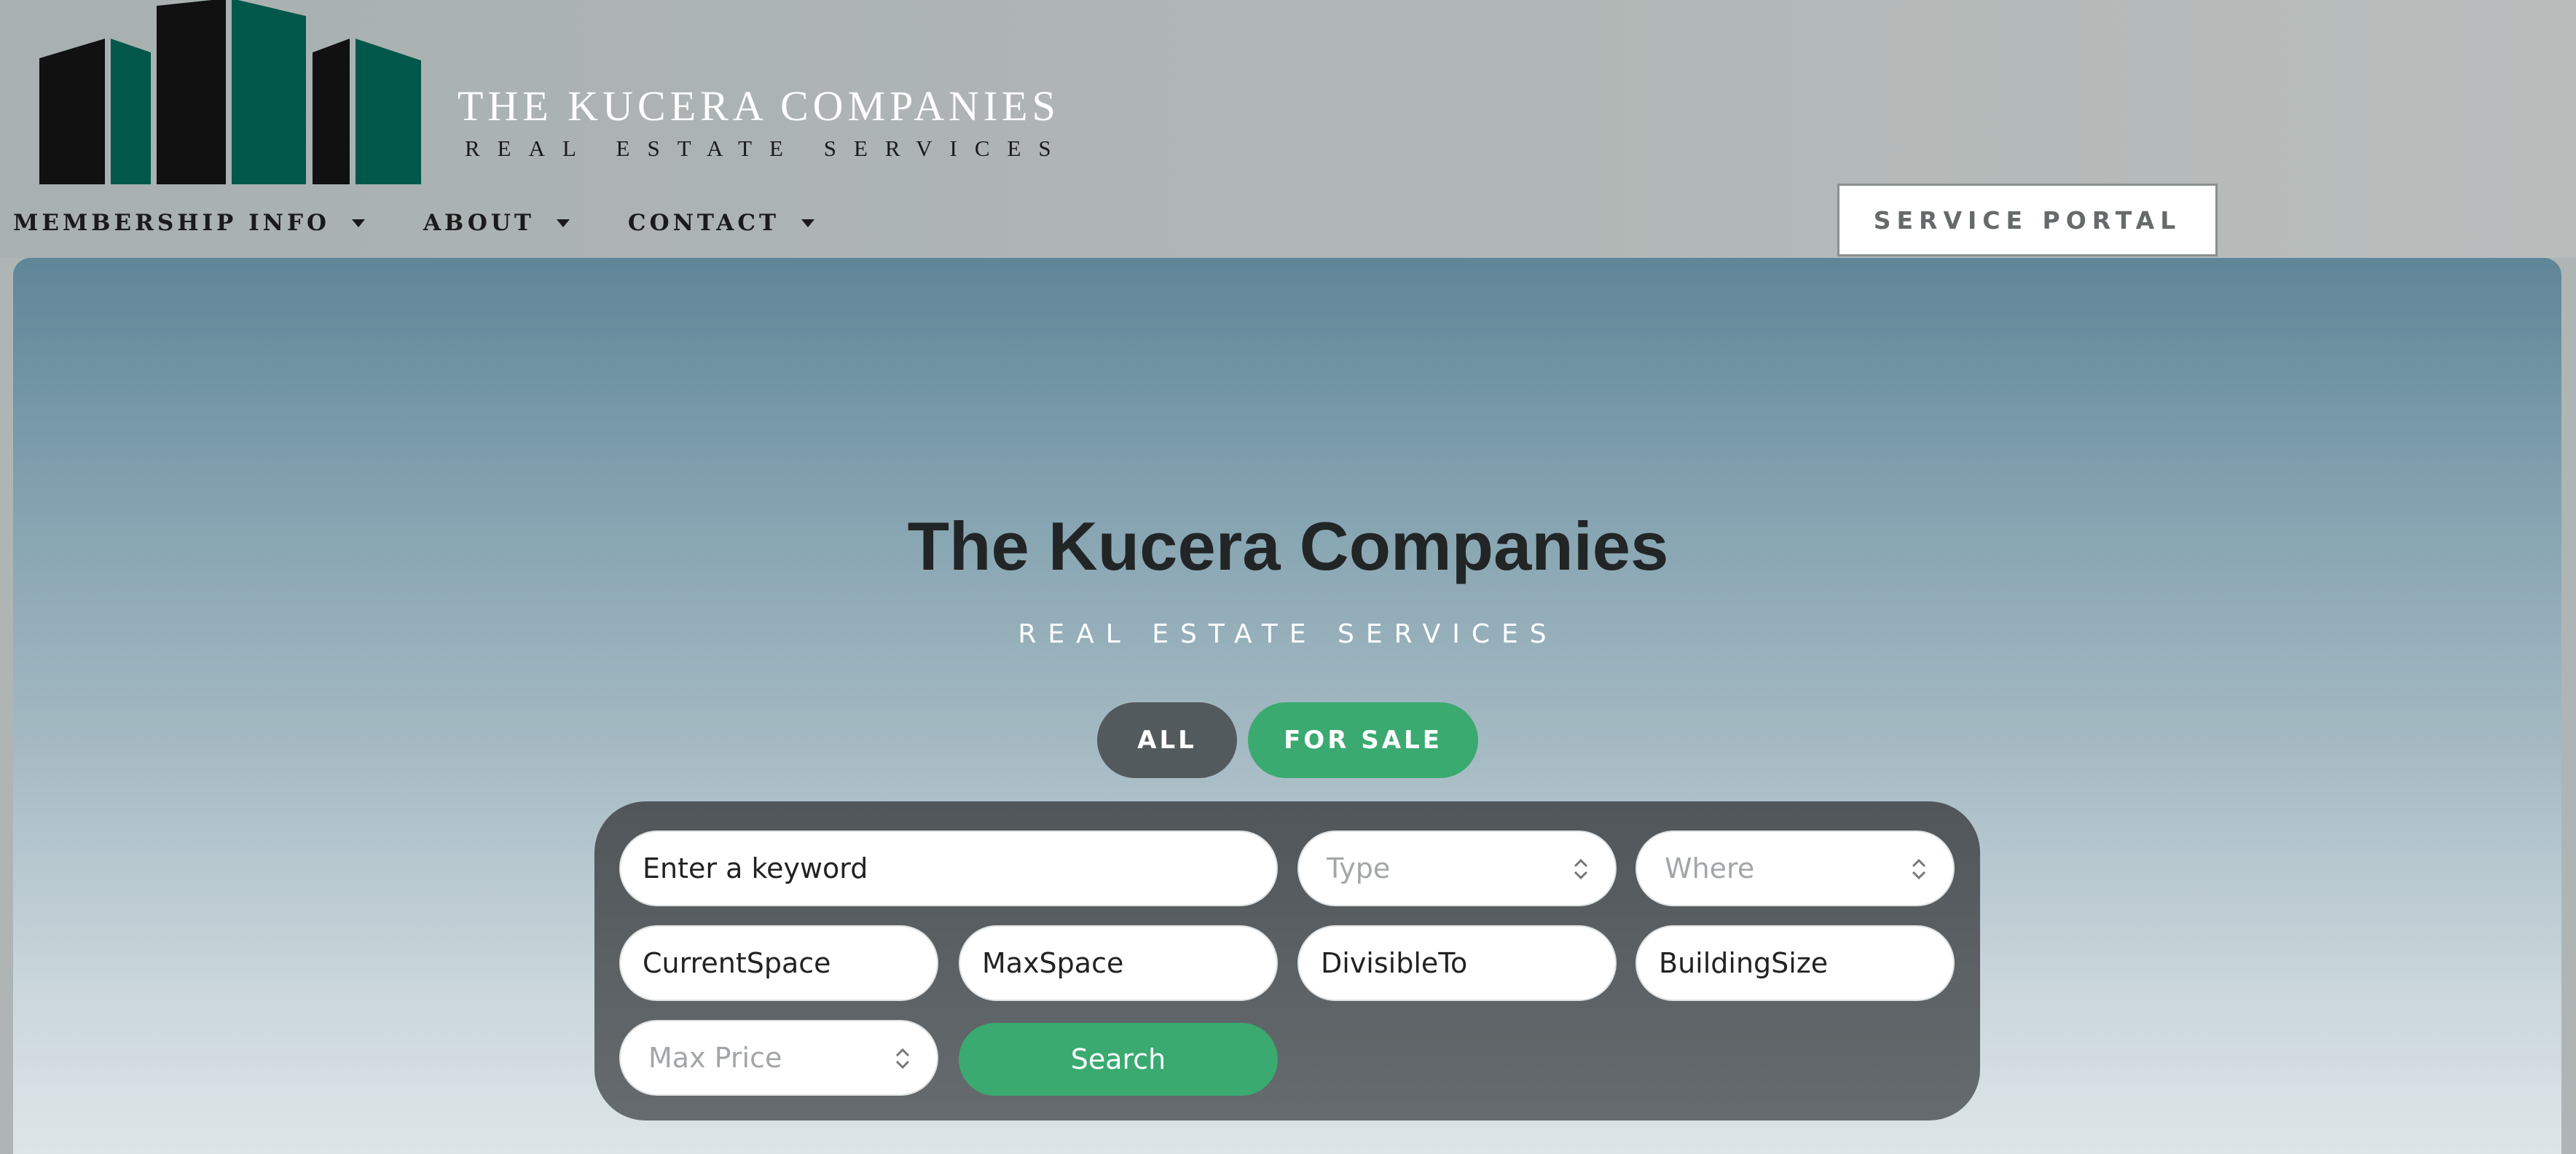  What do you see at coordinates (778, 963) in the screenshot?
I see `current-space-input: CurrentSpace` at bounding box center [778, 963].